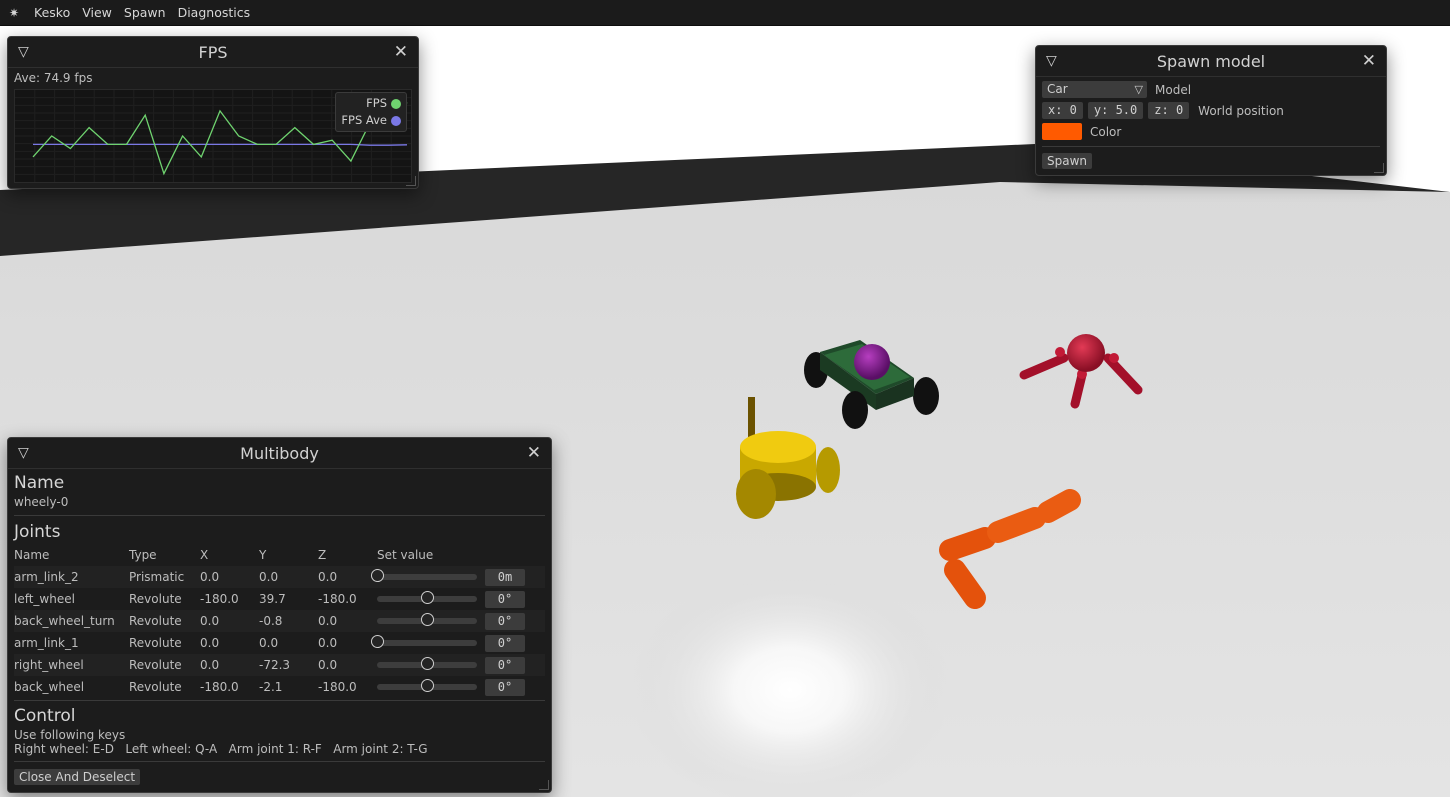 This screenshot has width=1450, height=797. What do you see at coordinates (1115, 110) in the screenshot?
I see `y-position-field: y: 5.0` at bounding box center [1115, 110].